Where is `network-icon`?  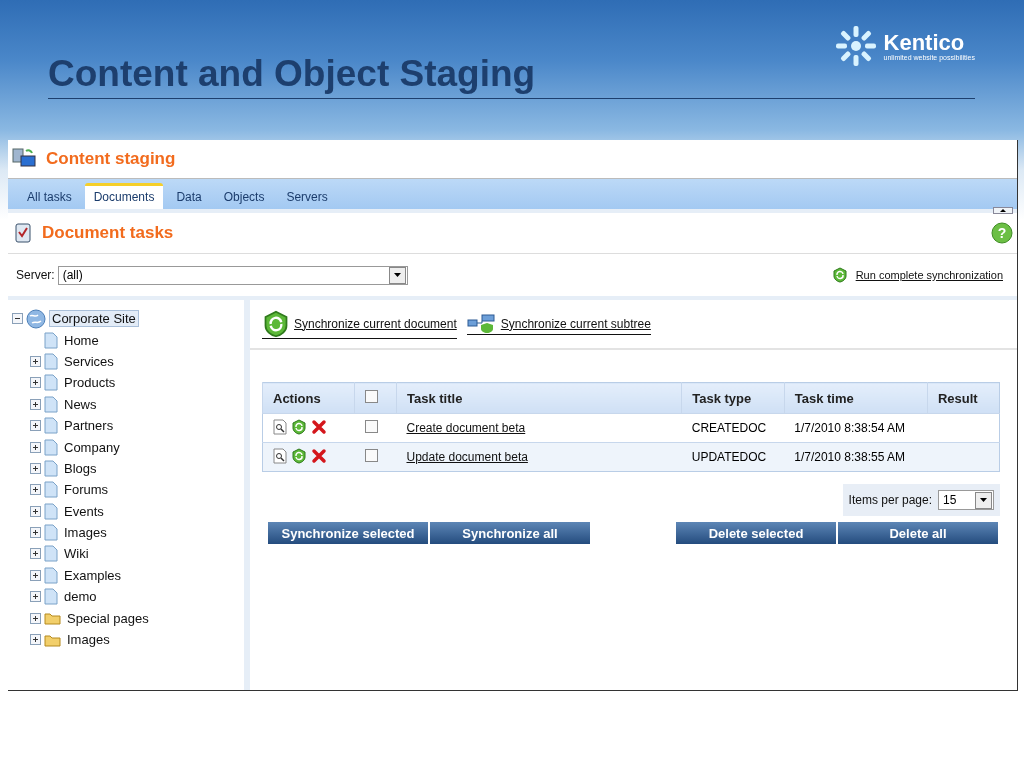 network-icon is located at coordinates (481, 323).